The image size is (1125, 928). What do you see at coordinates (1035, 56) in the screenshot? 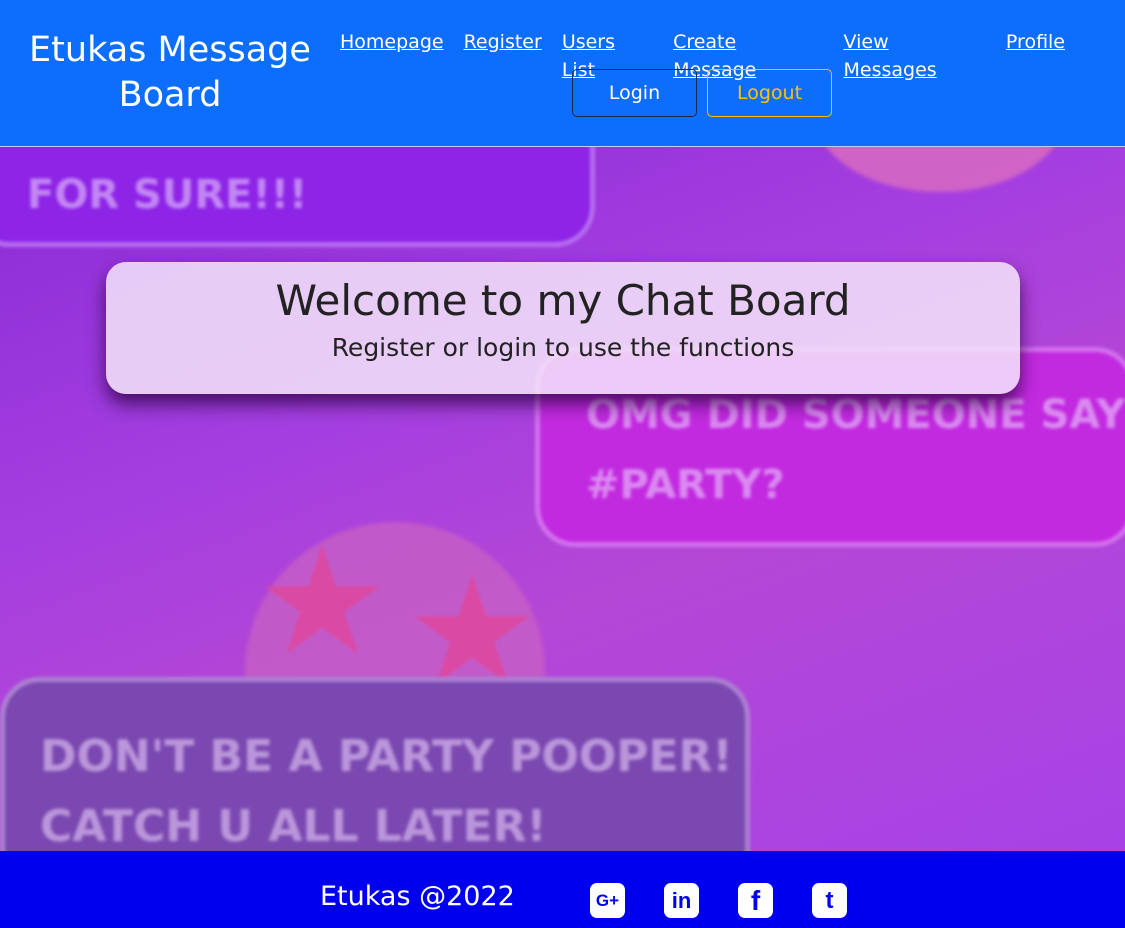
I see `nav-link-profile: Profile` at bounding box center [1035, 56].